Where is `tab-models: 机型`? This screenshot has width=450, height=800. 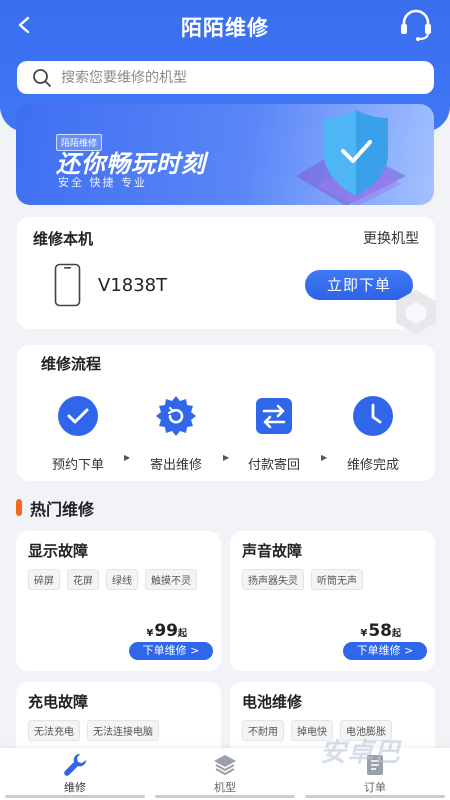
tab-models: 机型 is located at coordinates (225, 773).